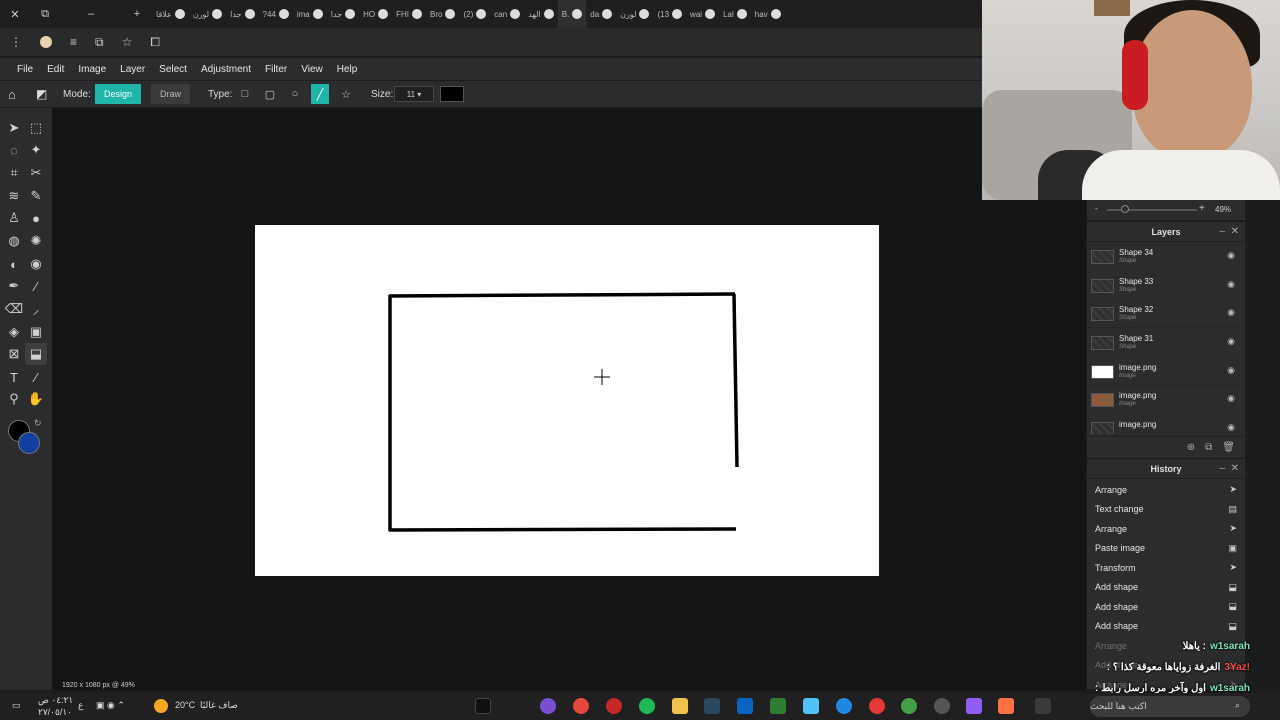 This screenshot has height=720, width=1280. Describe the element at coordinates (712, 706) in the screenshot. I see `steam-app-icon` at that location.